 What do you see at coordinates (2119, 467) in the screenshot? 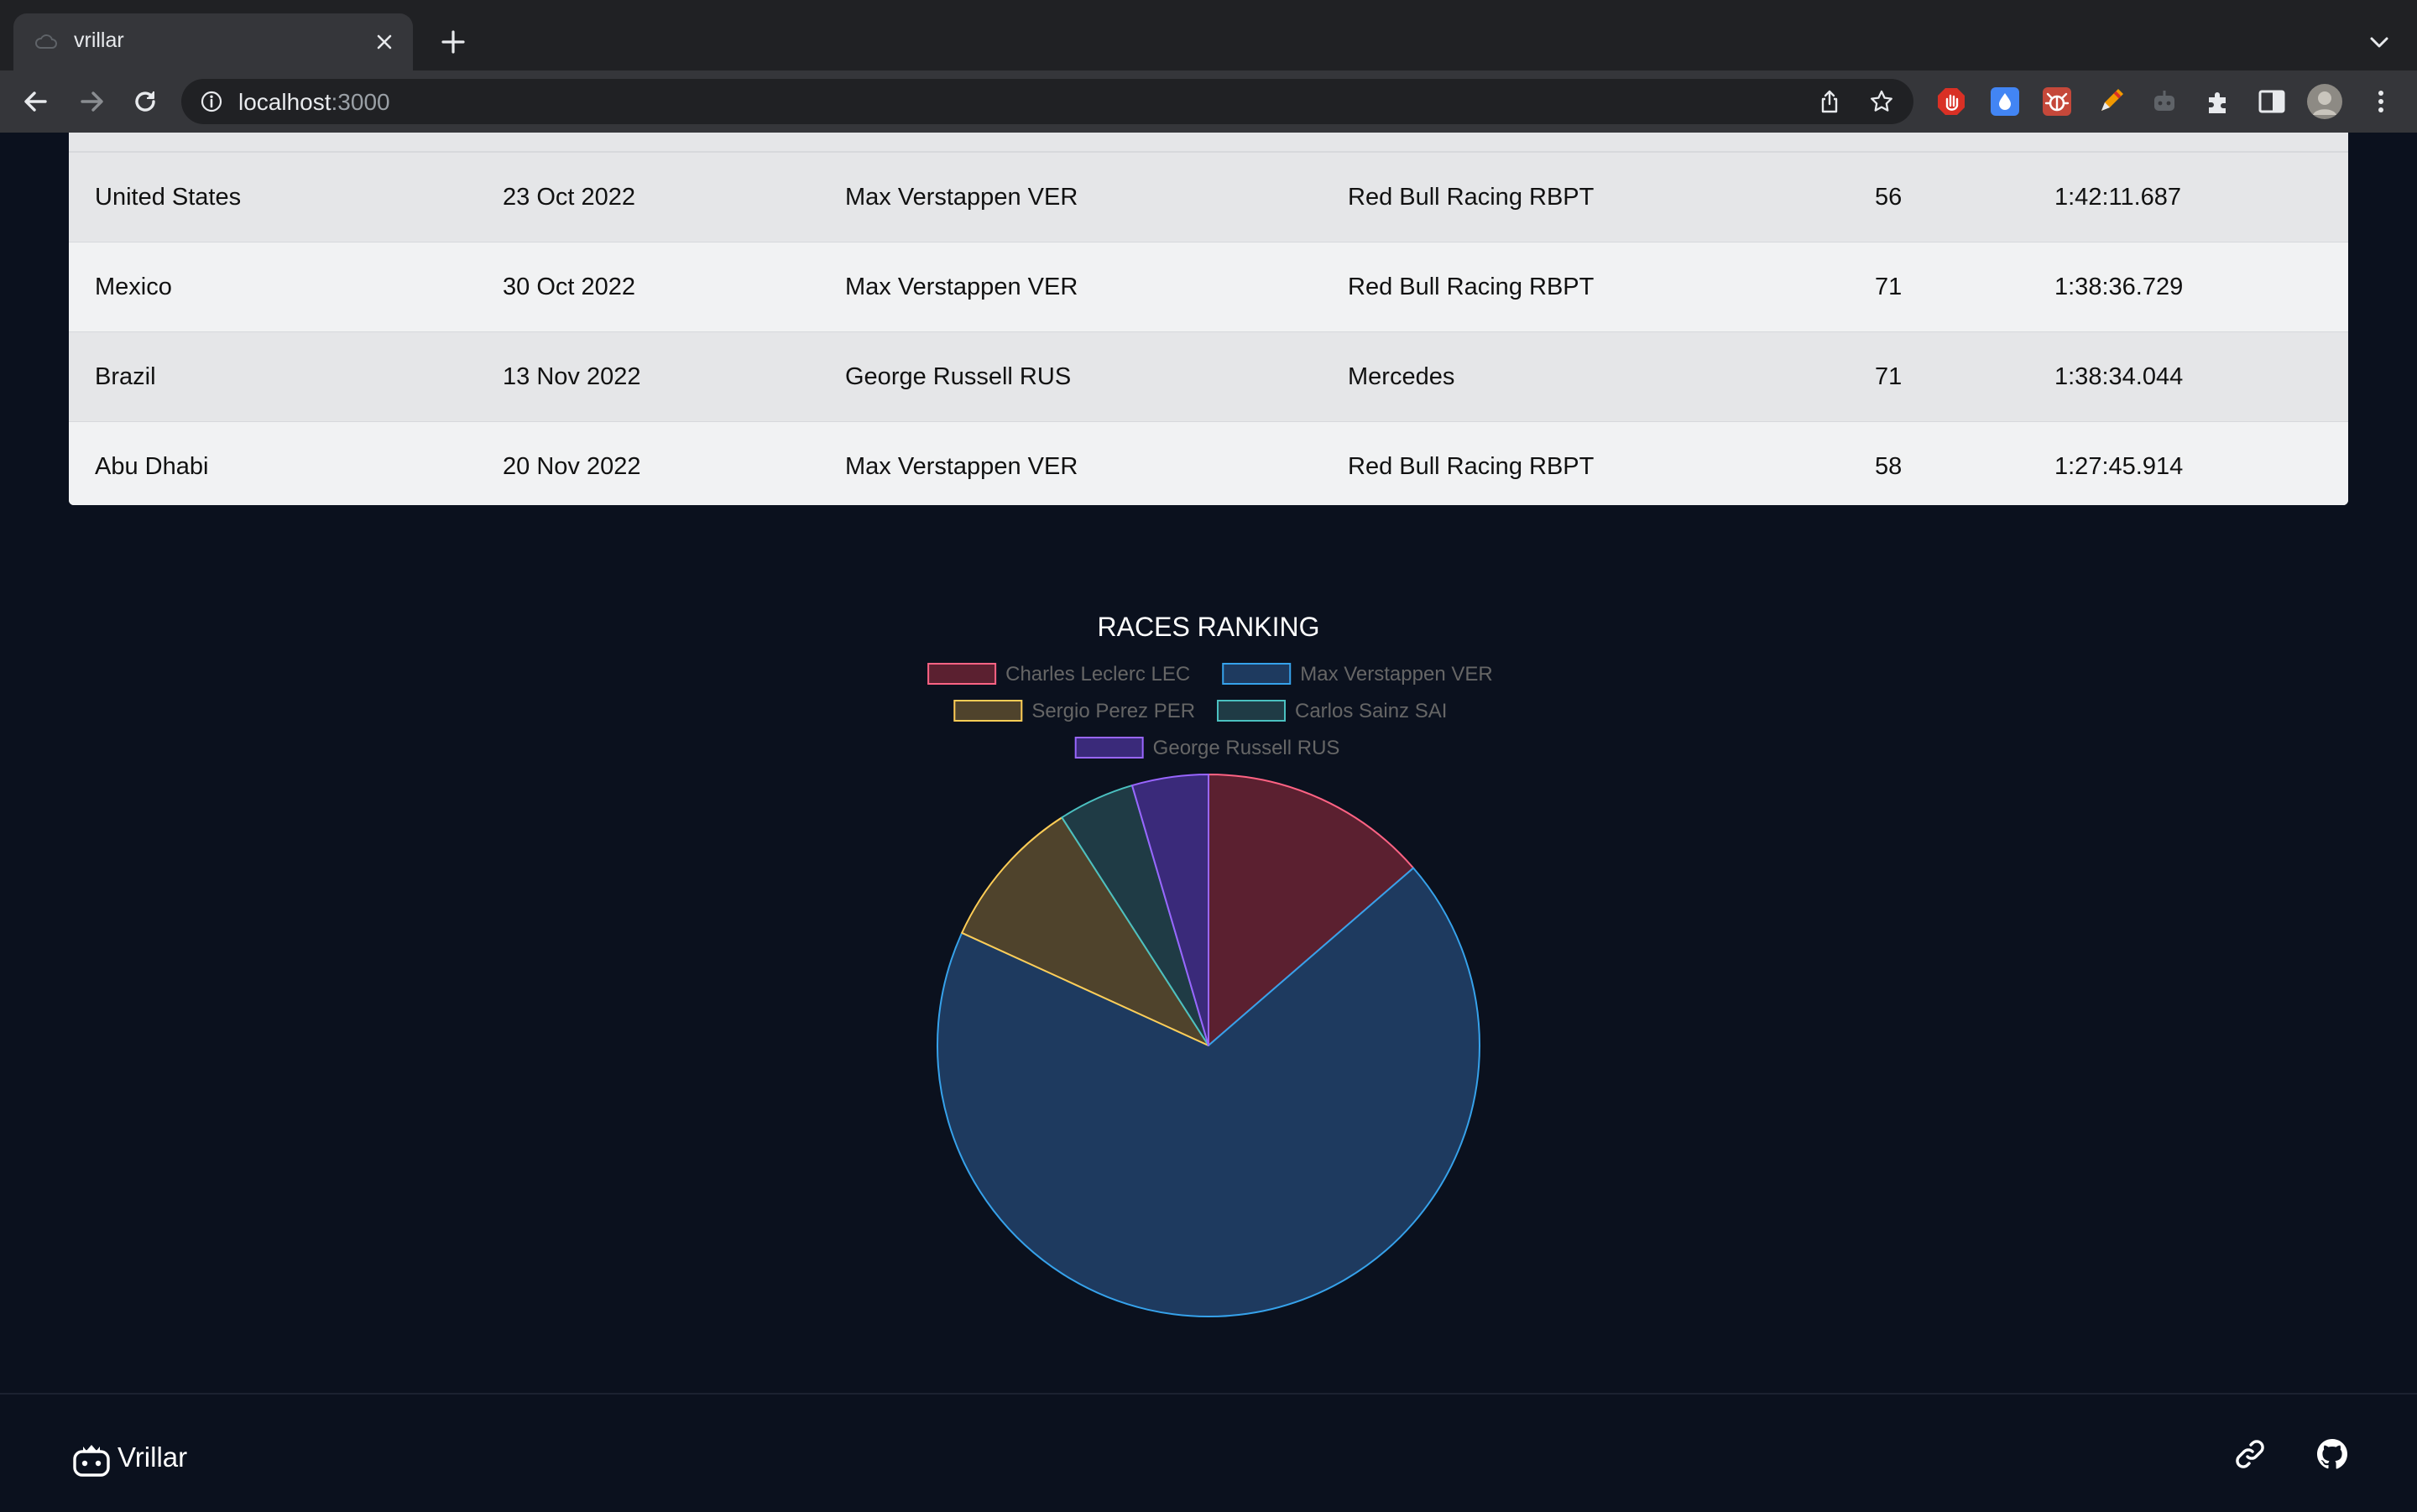
I see `cell-time: 1:27:45.914` at bounding box center [2119, 467].